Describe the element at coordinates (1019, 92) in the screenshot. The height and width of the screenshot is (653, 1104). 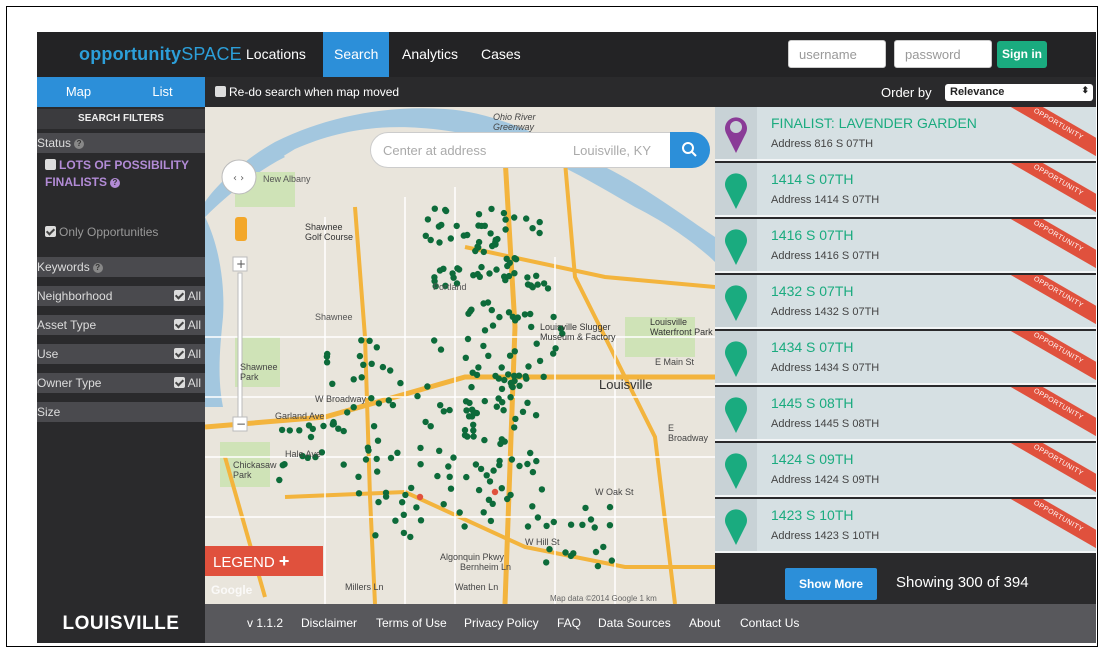
I see `order-by-select: Relevance ⬍` at that location.